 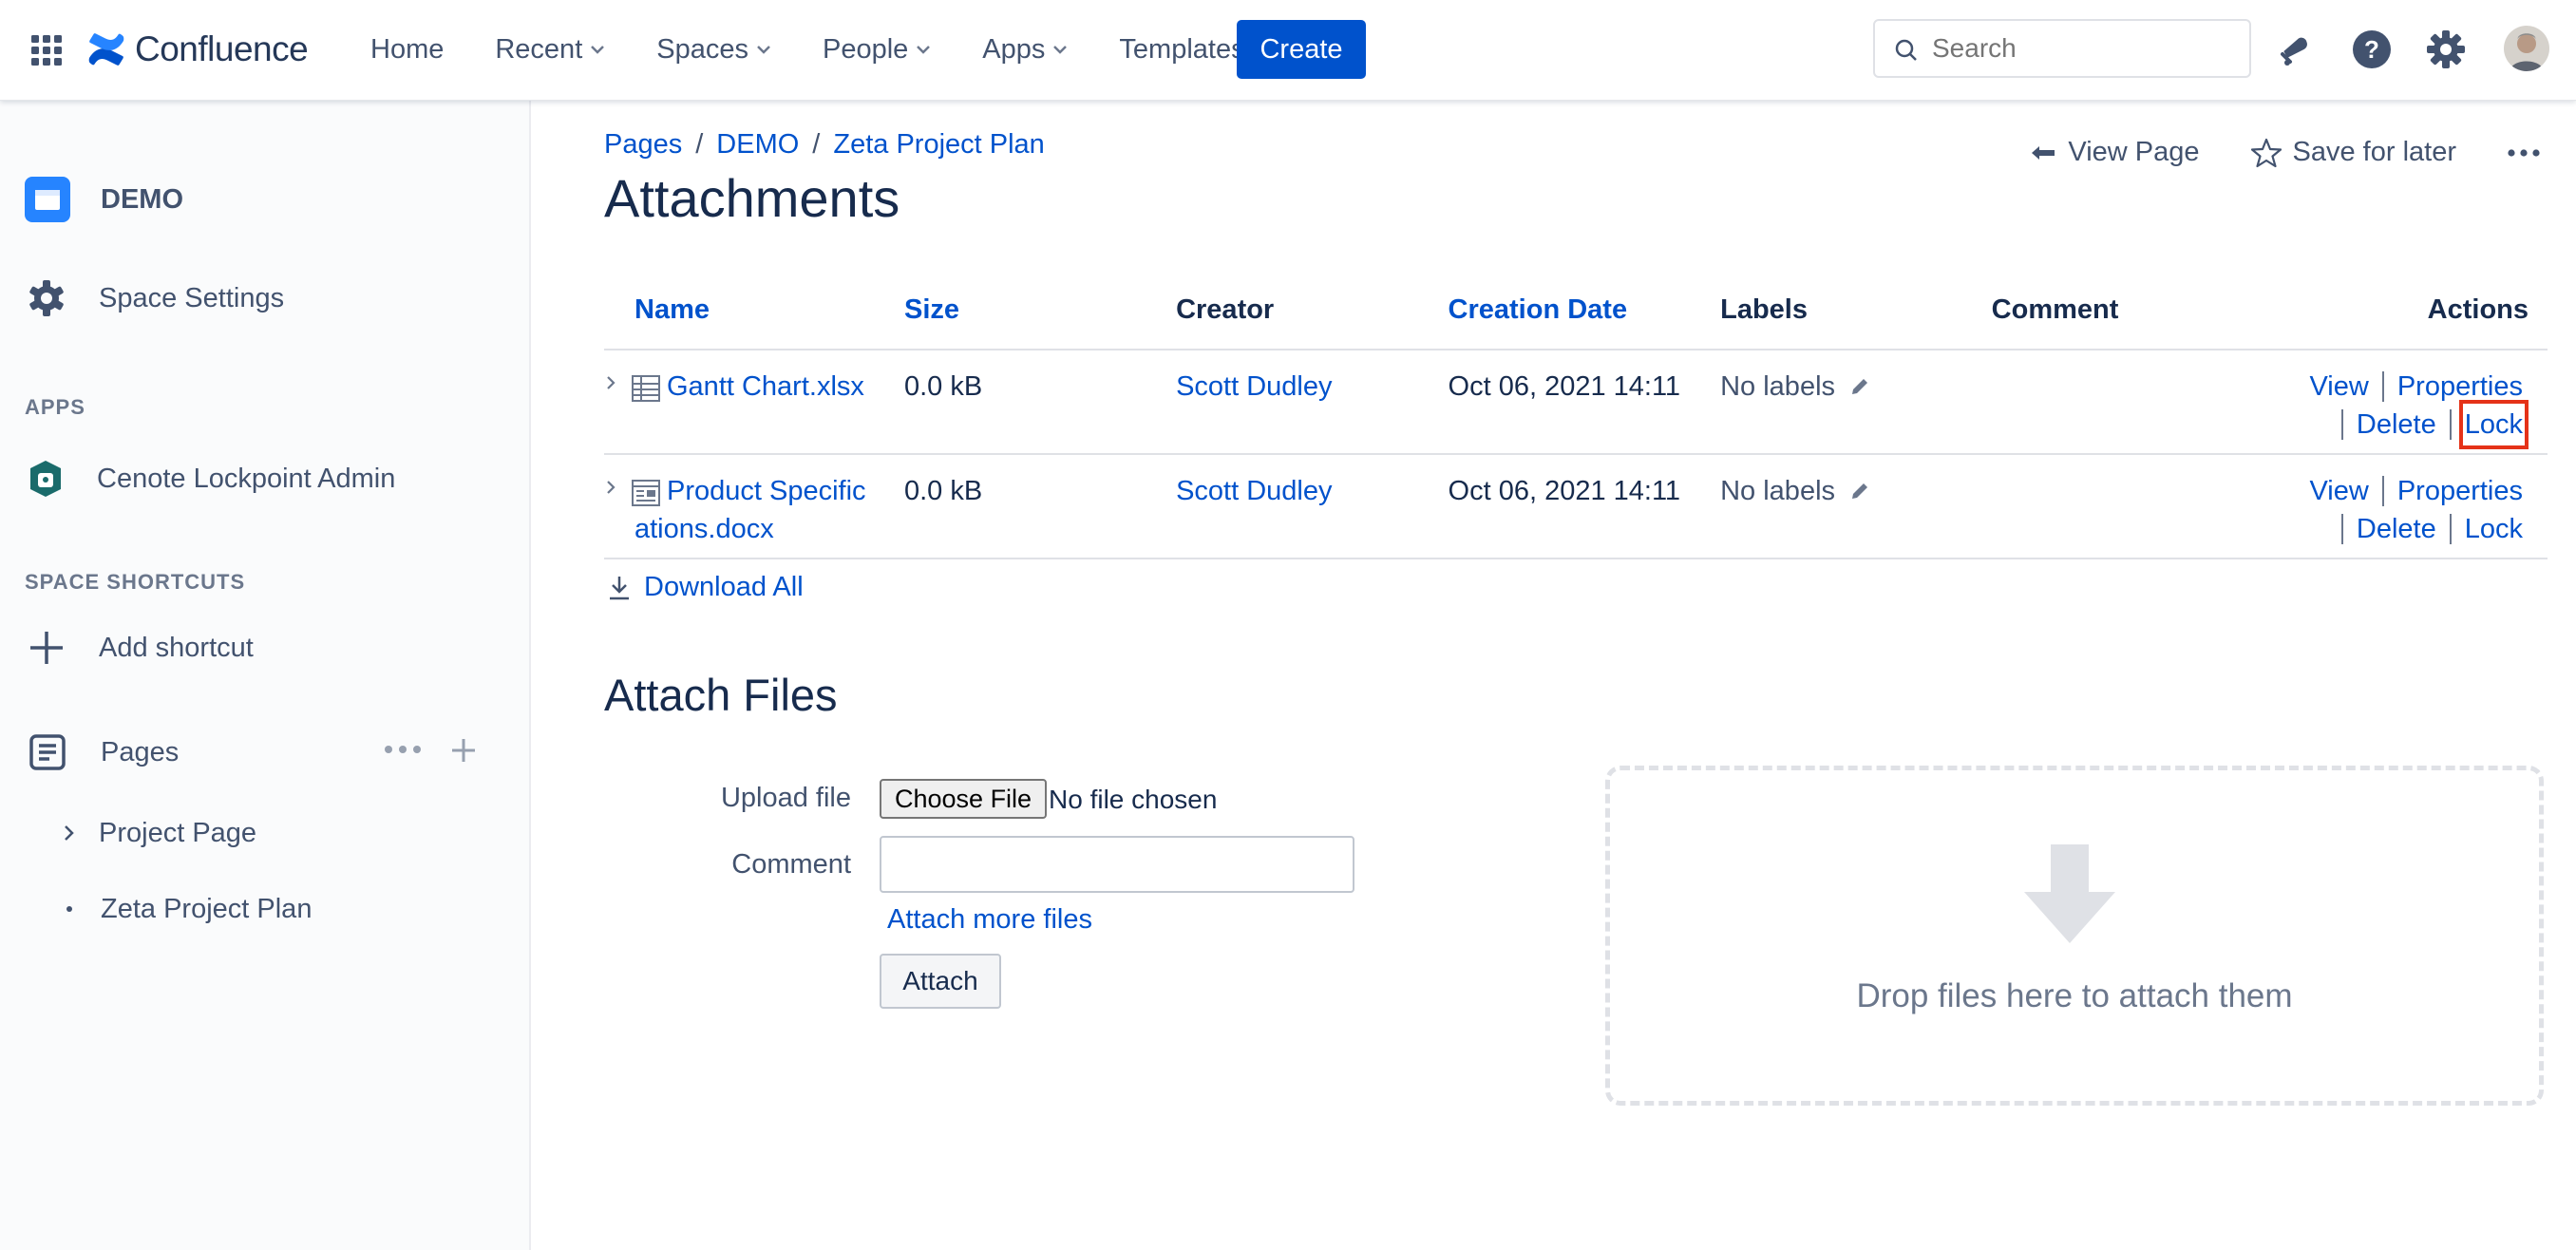 I want to click on bell-icon, so click(x=2295, y=48).